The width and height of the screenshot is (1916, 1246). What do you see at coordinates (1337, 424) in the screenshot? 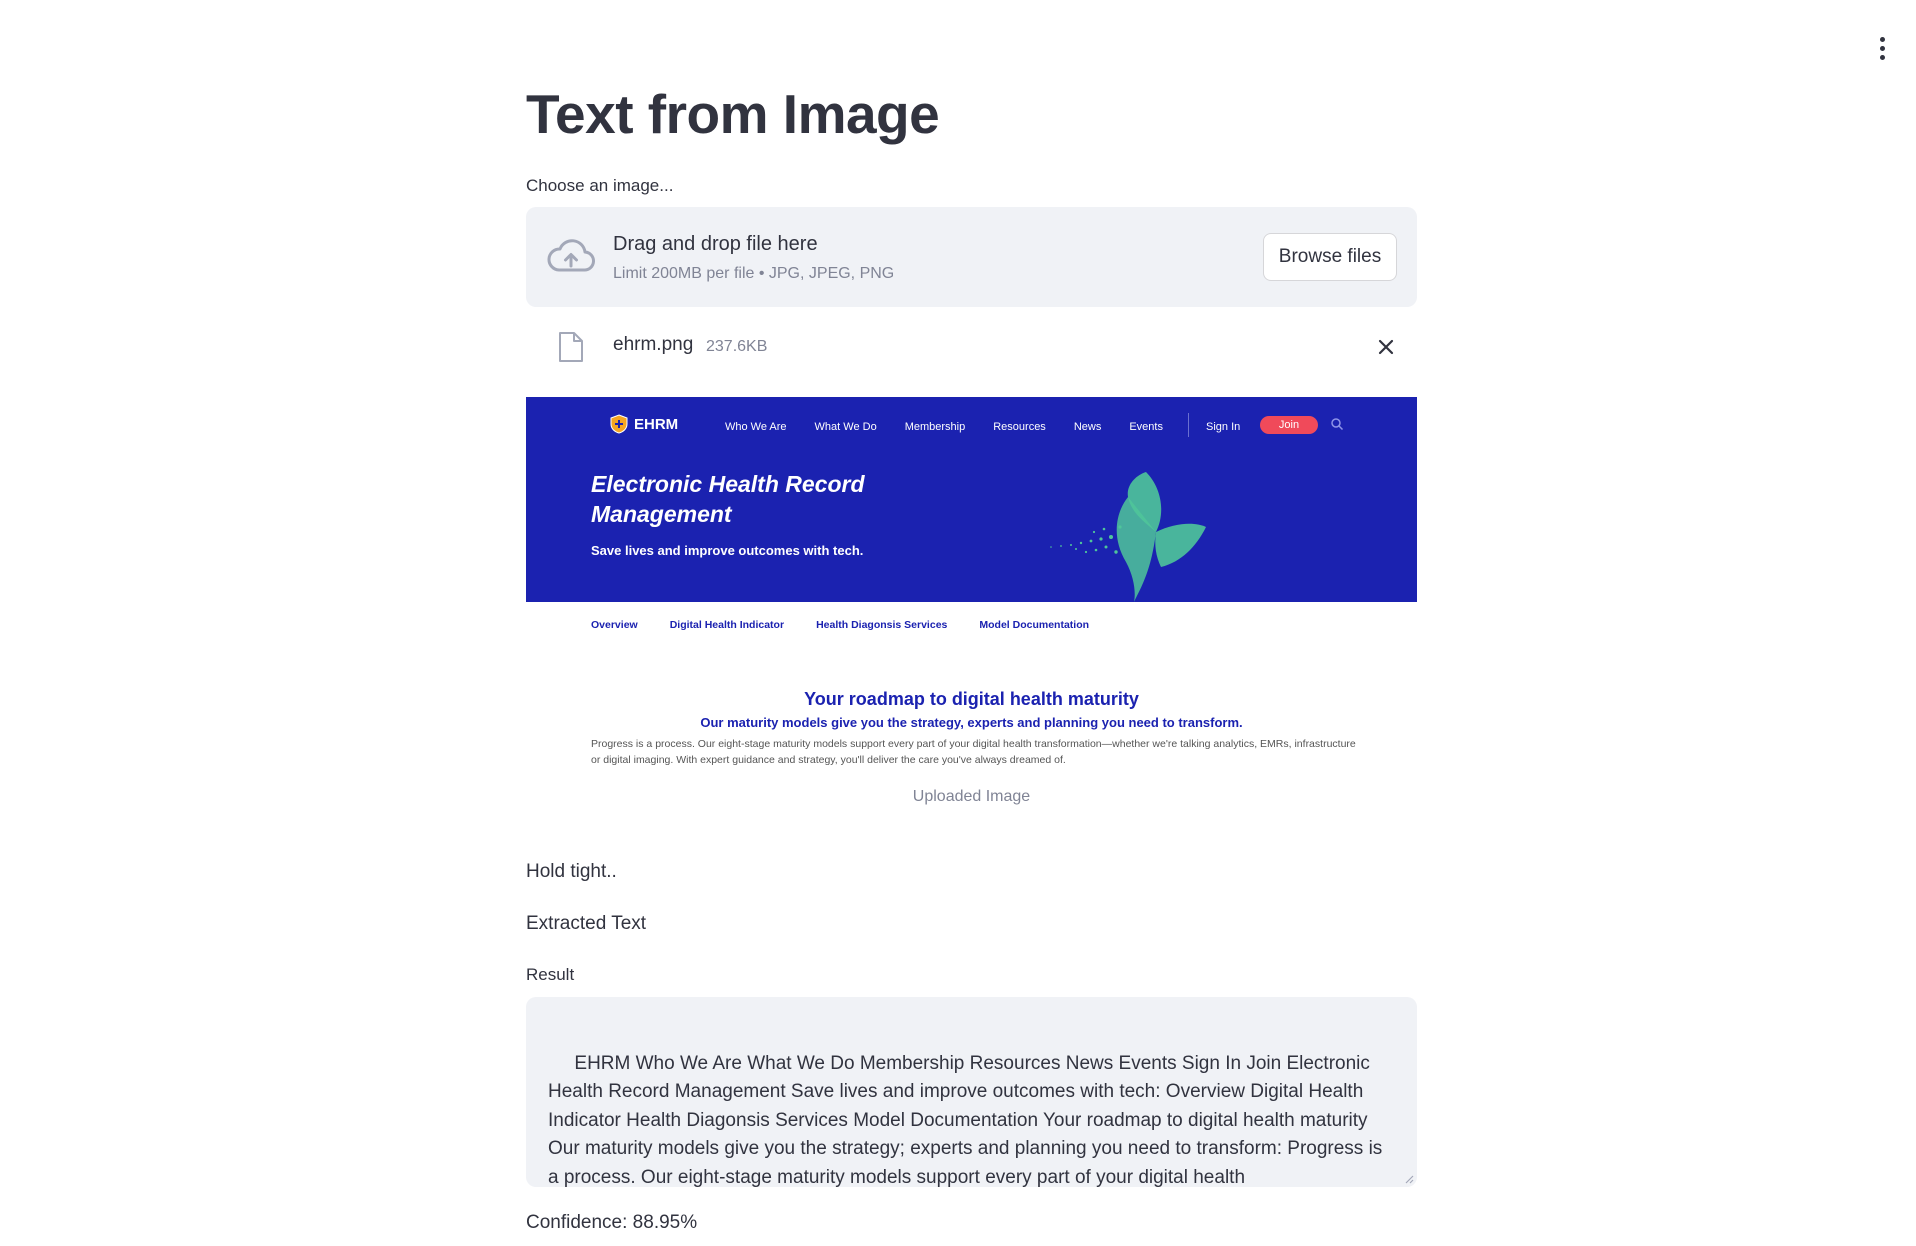
I see `search-icon` at bounding box center [1337, 424].